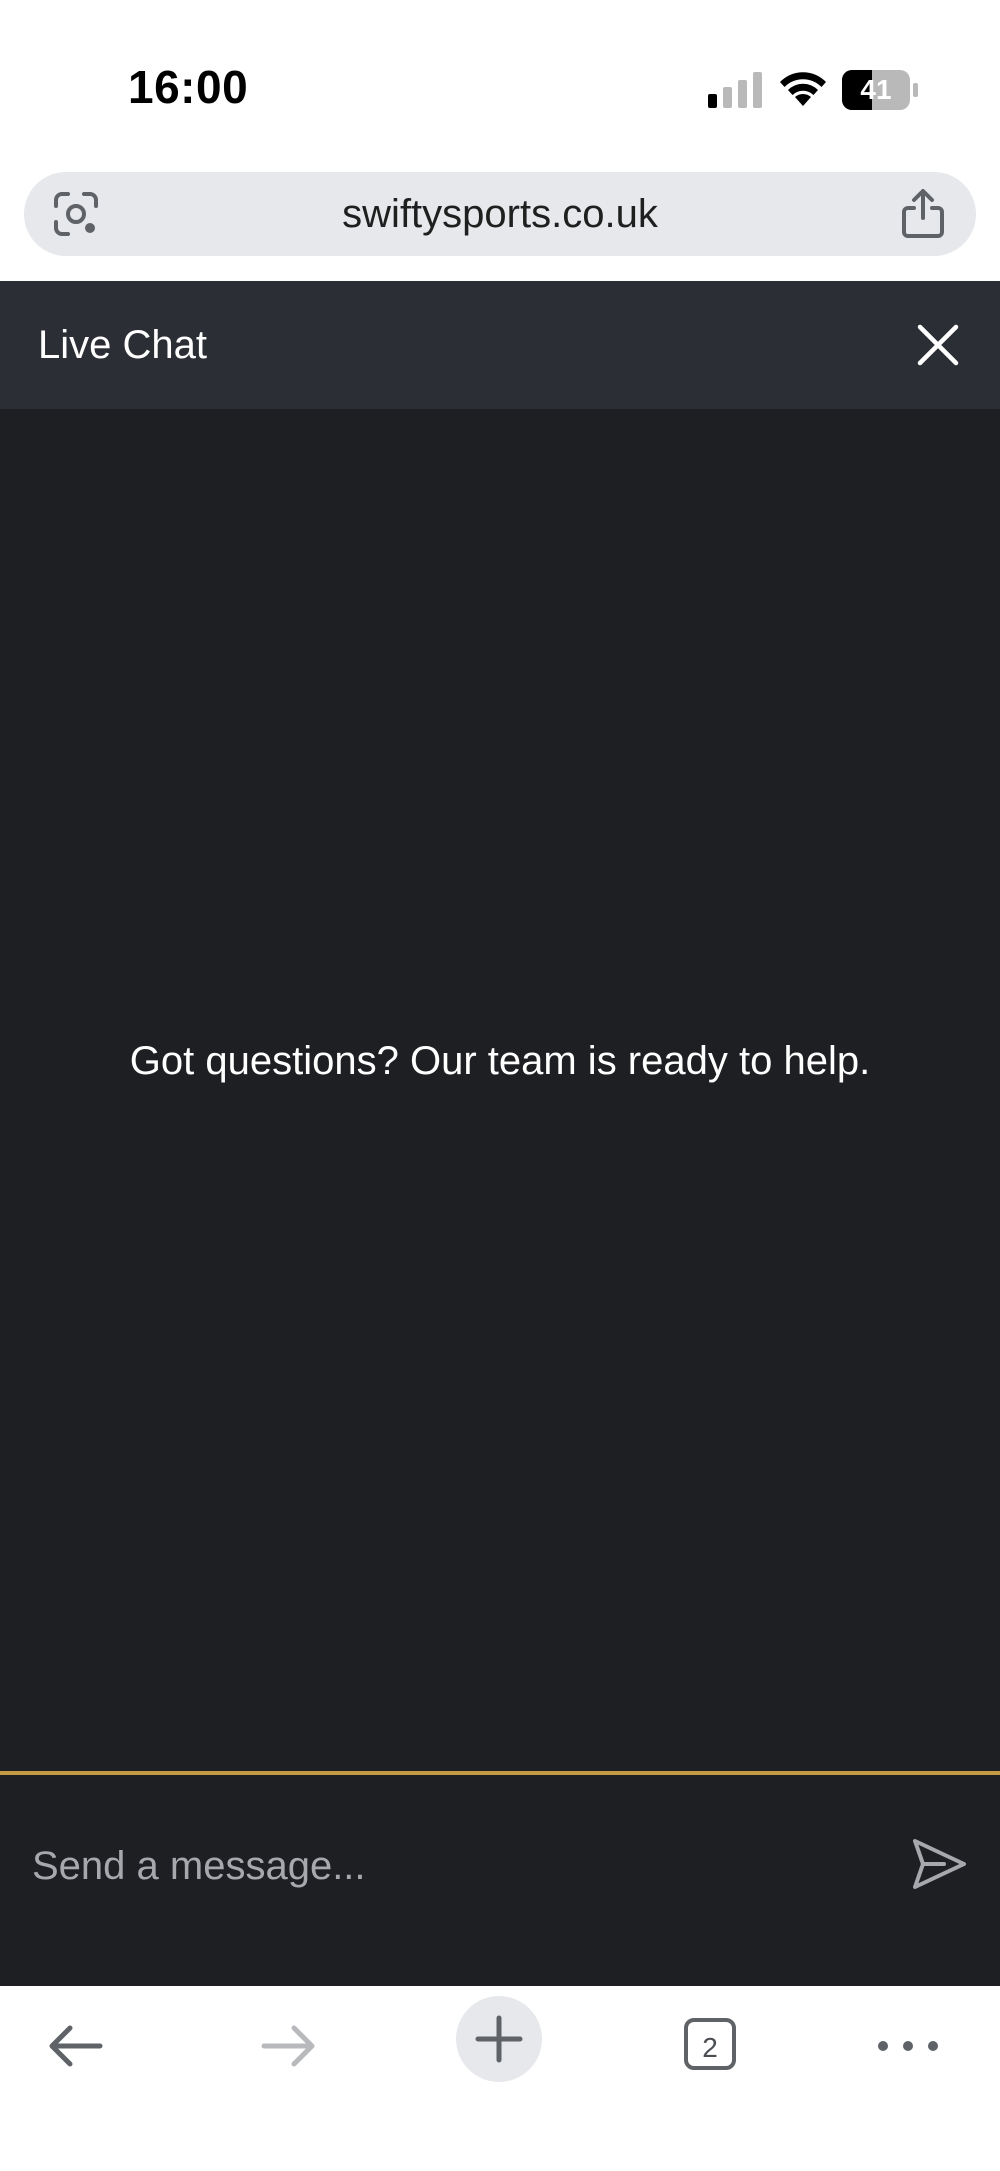 Image resolution: width=1000 pixels, height=2171 pixels. What do you see at coordinates (288, 2046) in the screenshot?
I see `forward-arrow-icon` at bounding box center [288, 2046].